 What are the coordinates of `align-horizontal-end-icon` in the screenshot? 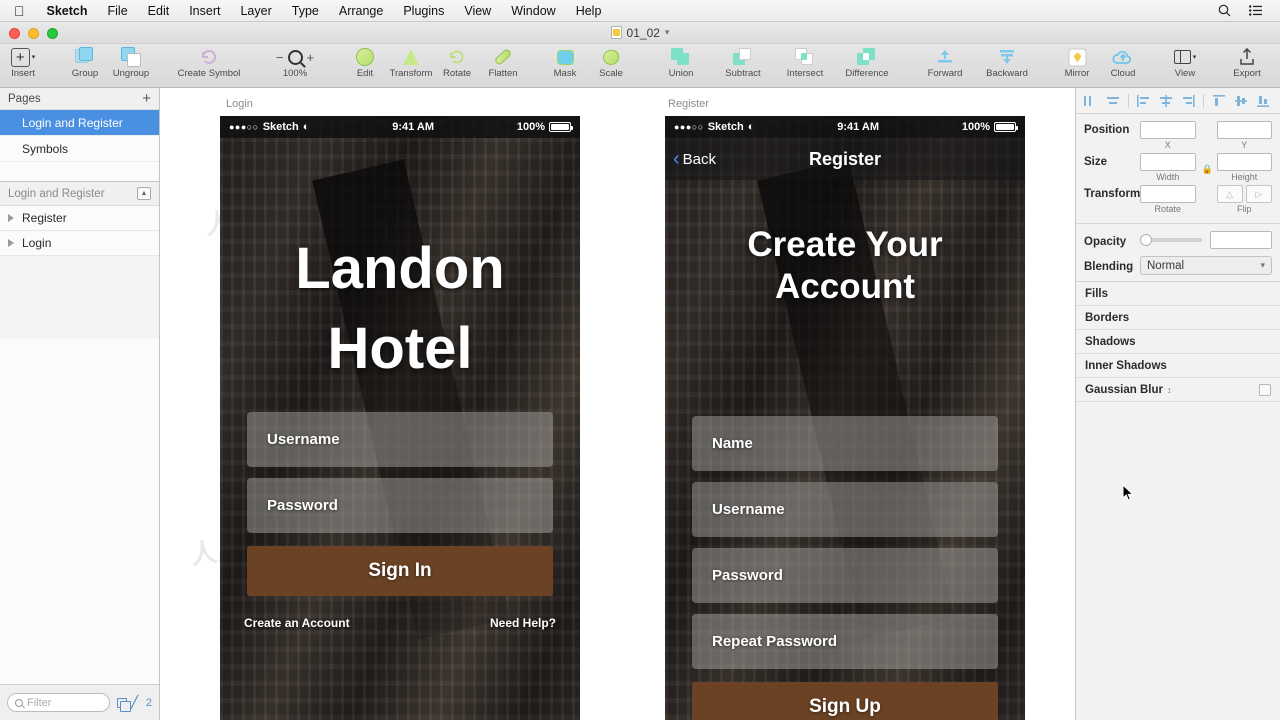 It's located at (1188, 101).